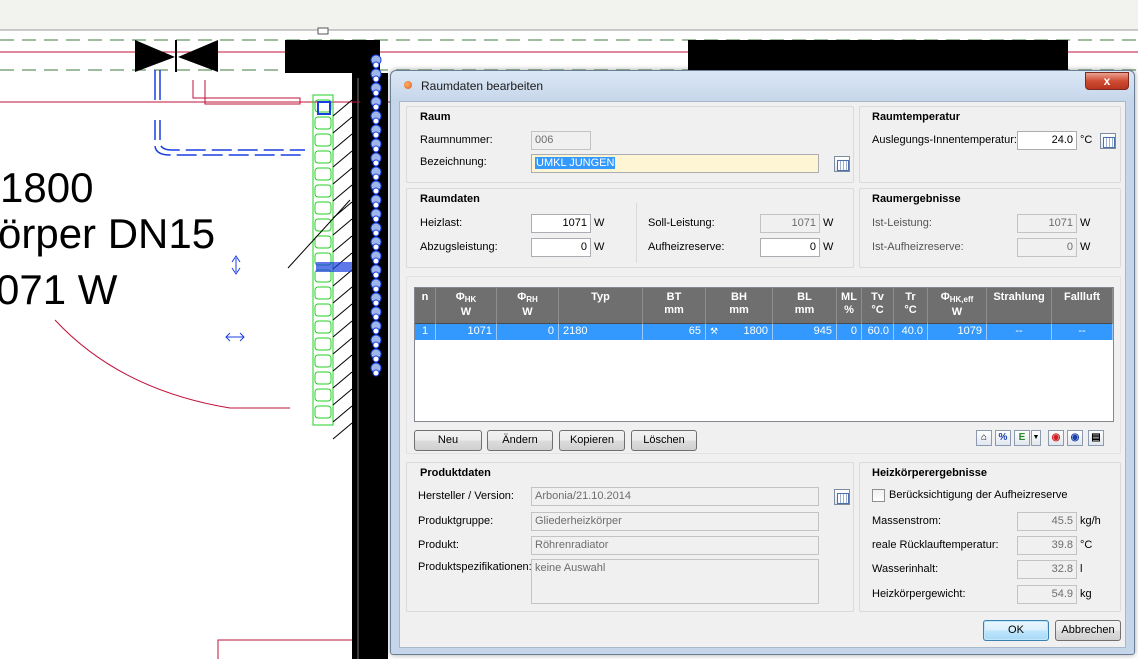  Describe the element at coordinates (1047, 140) in the screenshot. I see `innentemperatur-field: 24.0` at that location.